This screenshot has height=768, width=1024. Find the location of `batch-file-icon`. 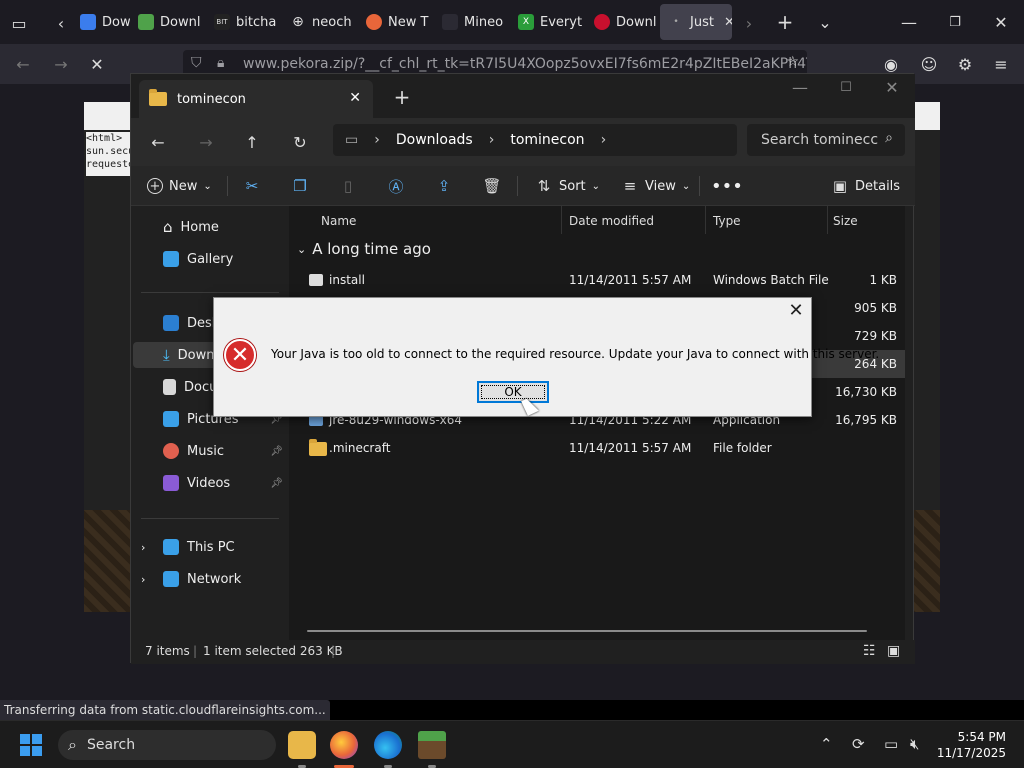

batch-file-icon is located at coordinates (316, 280).